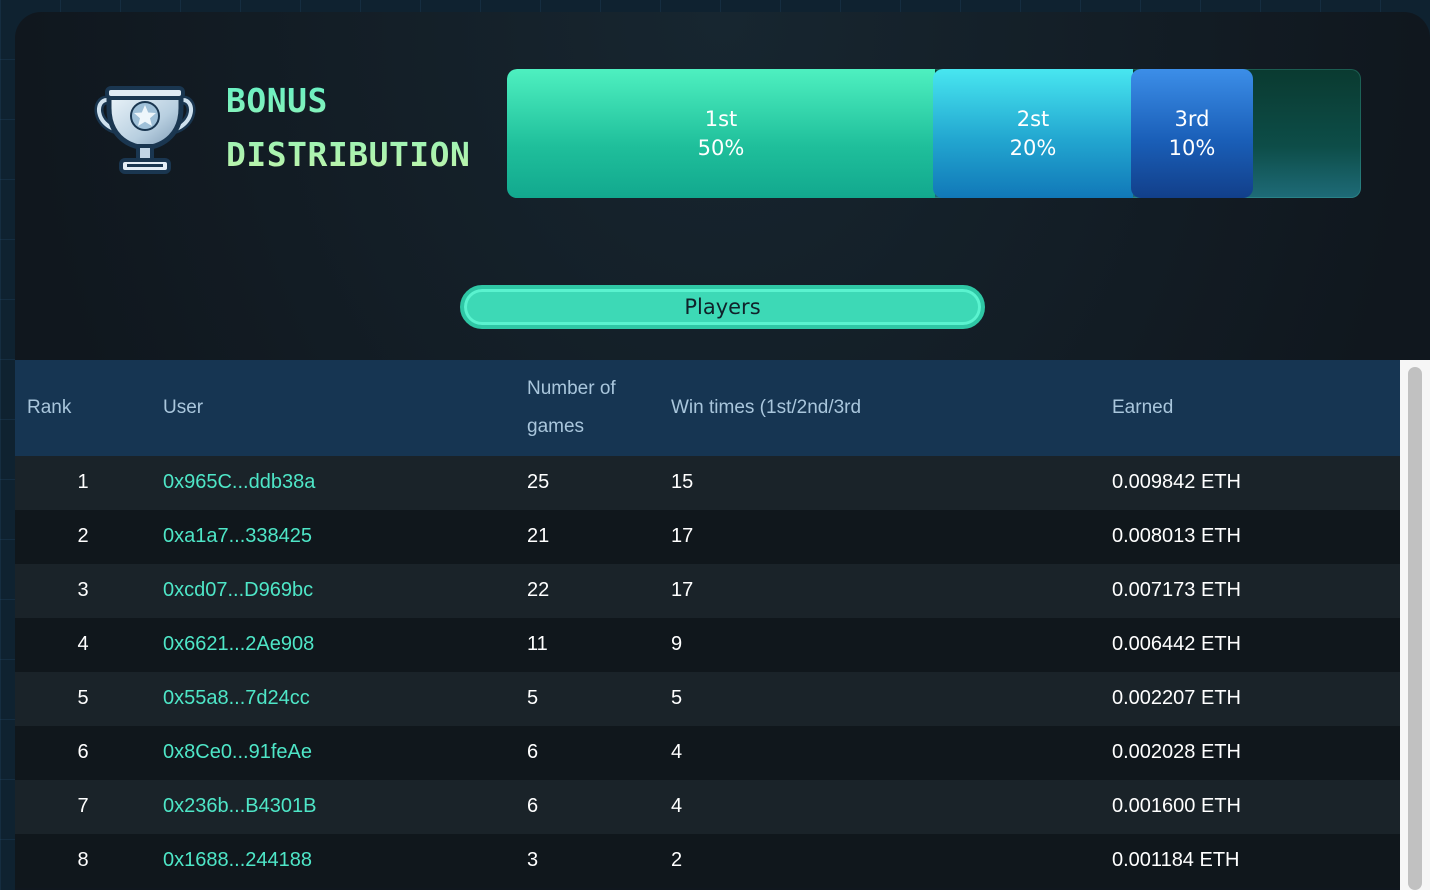  I want to click on rank-cell: 3, so click(83, 590).